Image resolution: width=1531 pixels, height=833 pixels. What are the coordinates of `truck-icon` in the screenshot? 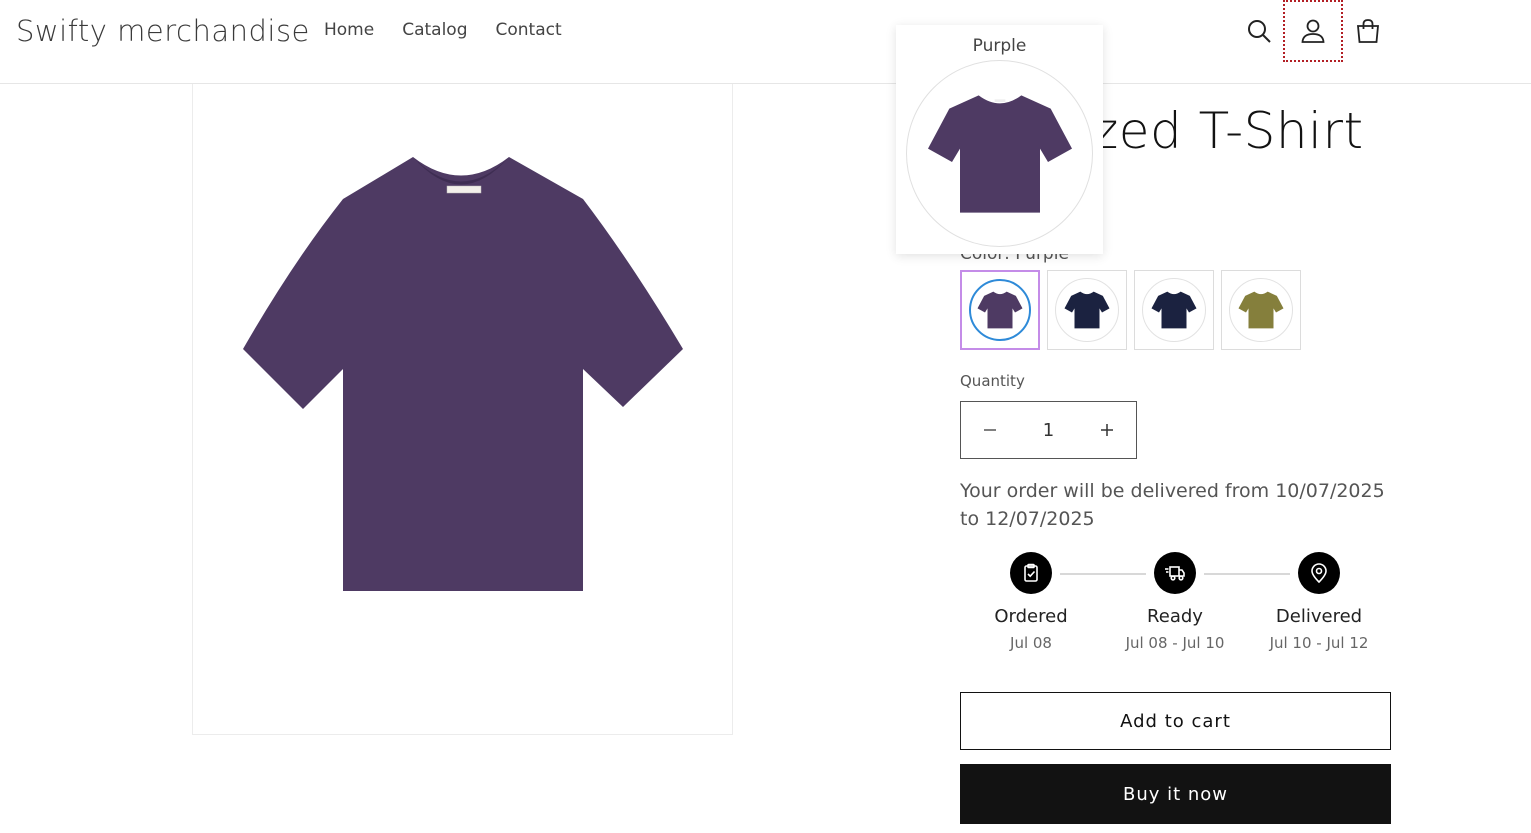 It's located at (1175, 573).